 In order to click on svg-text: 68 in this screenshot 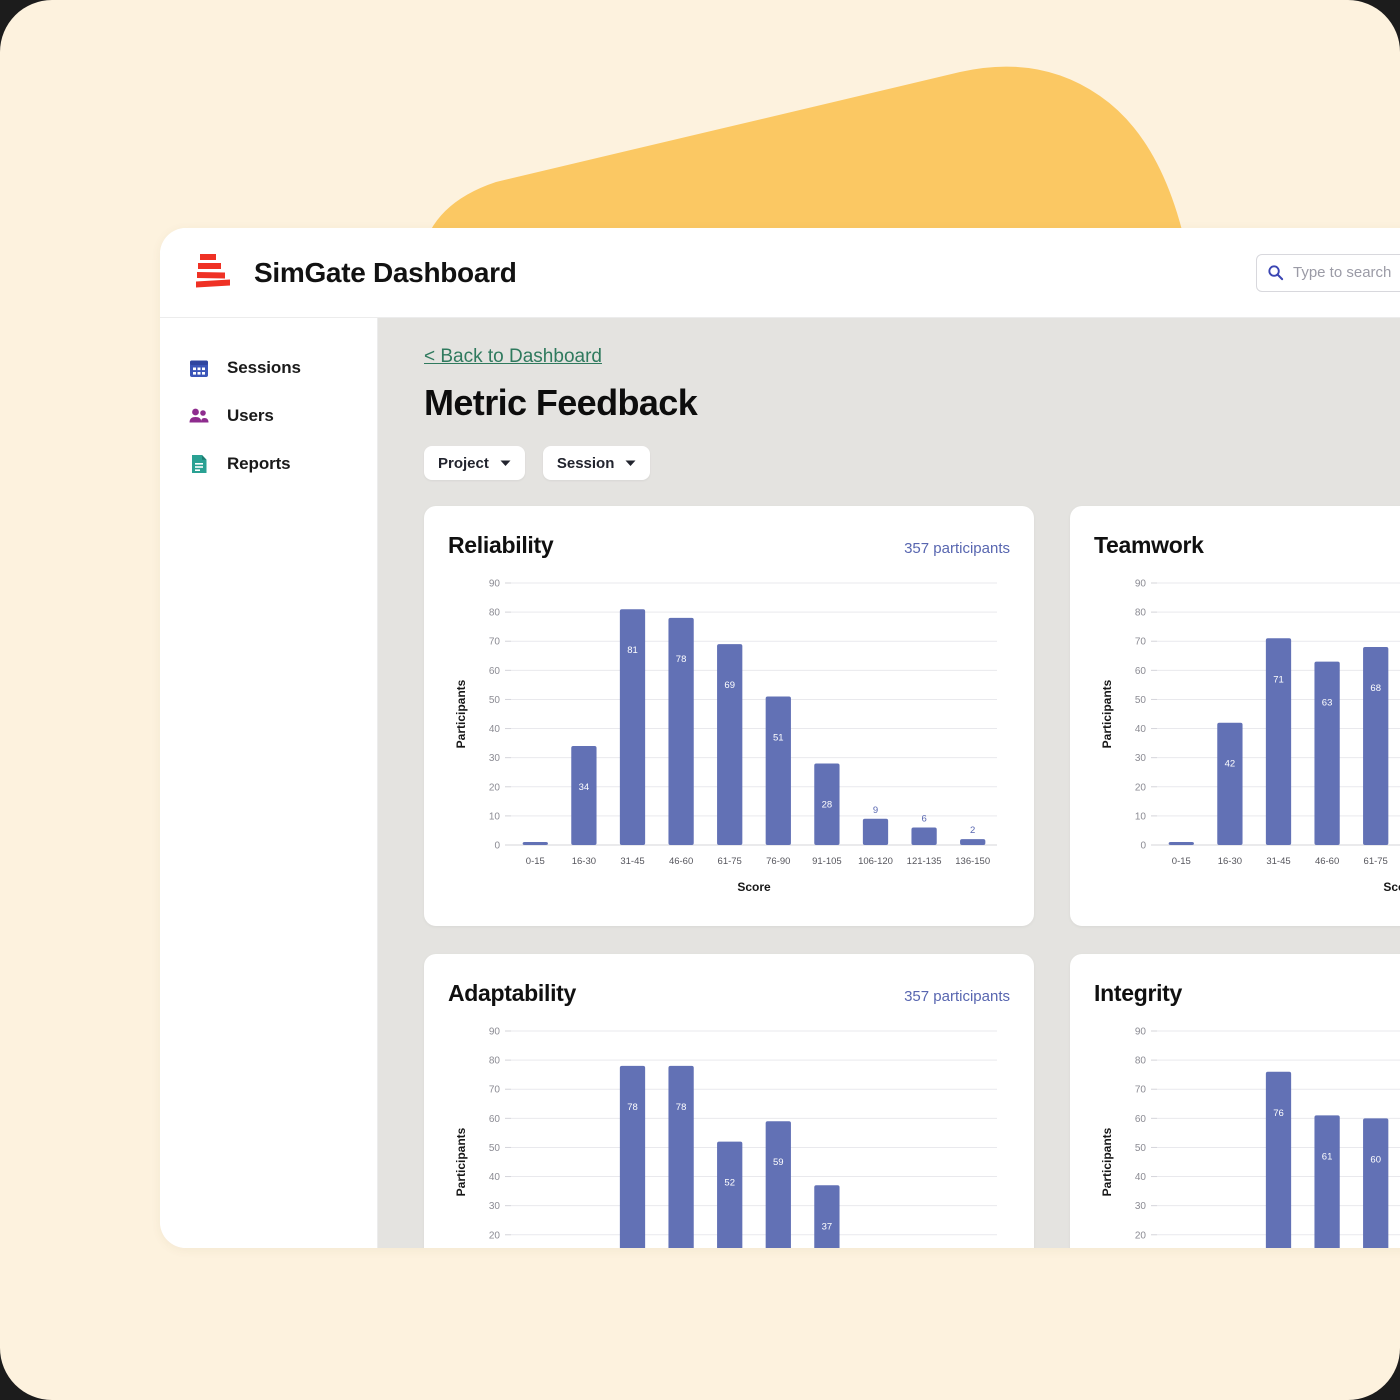, I will do `click(1375, 688)`.